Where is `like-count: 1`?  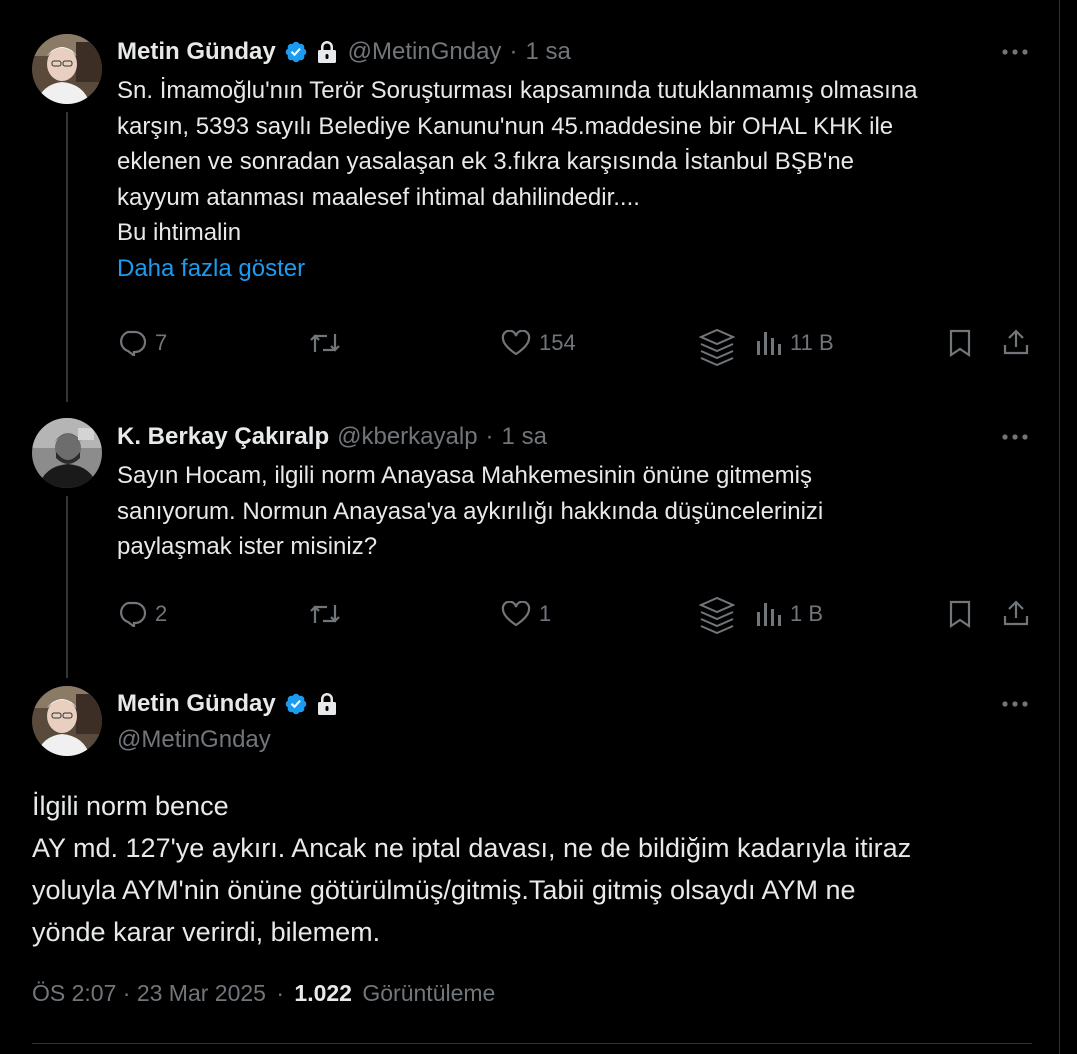
like-count: 1 is located at coordinates (545, 613).